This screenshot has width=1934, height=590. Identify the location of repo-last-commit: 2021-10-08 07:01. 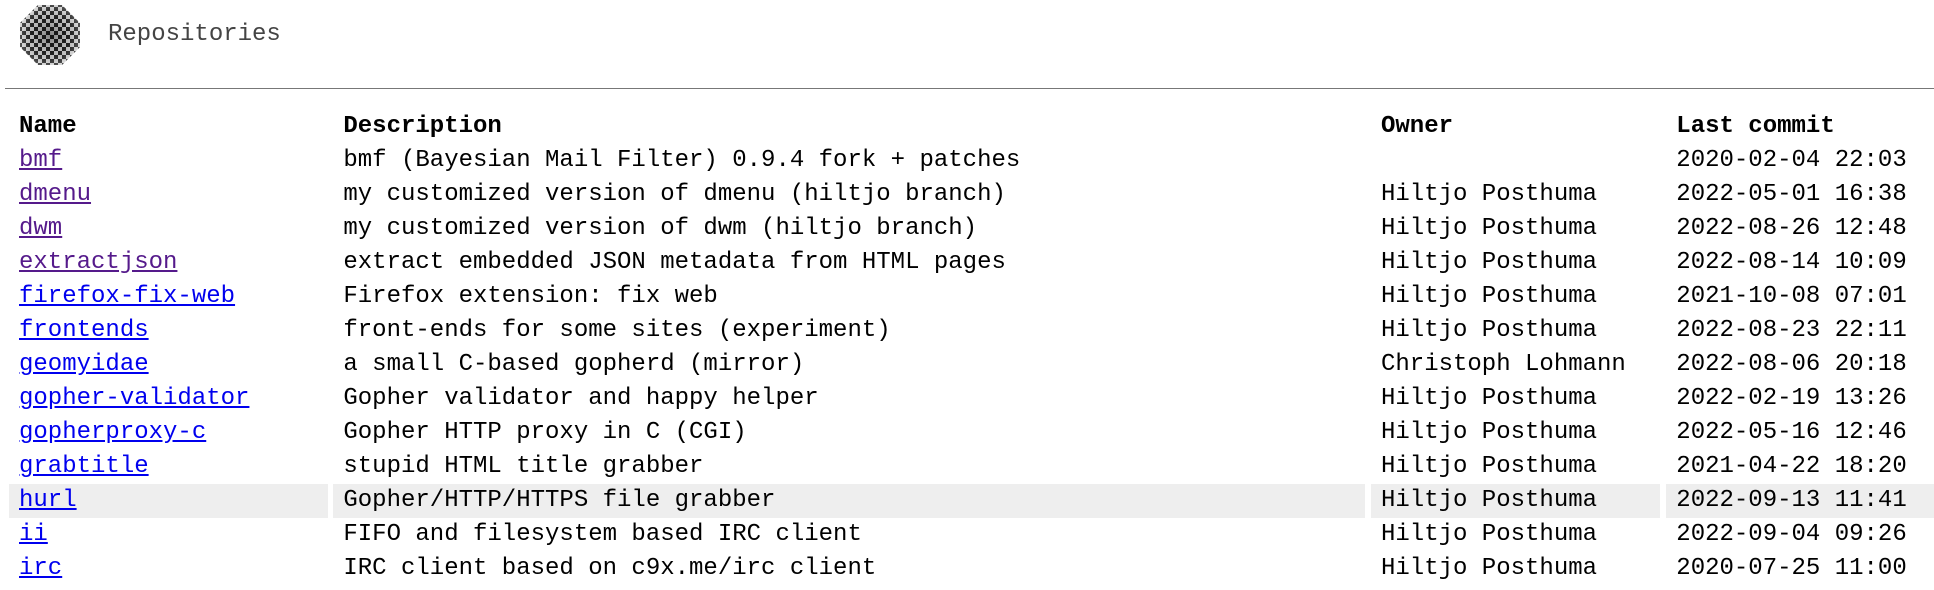
(1791, 296).